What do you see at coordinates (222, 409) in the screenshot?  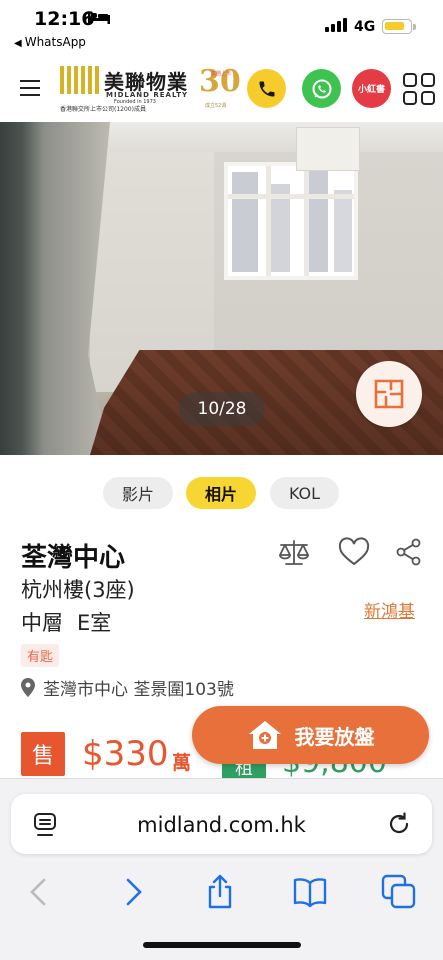 I see `photo-counter: 10/28` at bounding box center [222, 409].